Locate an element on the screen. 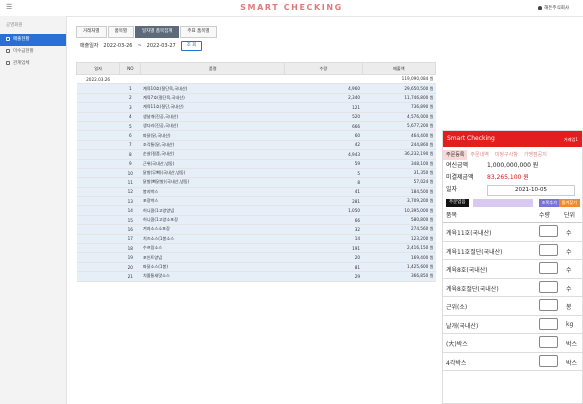 Image resolution: width=583 pixels, height=404 pixels. item-name: 겨자소스소포장 is located at coordinates (212, 229).